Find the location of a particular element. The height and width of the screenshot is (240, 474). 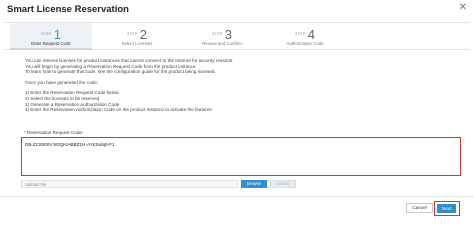

close-icon: ✕ is located at coordinates (463, 8).